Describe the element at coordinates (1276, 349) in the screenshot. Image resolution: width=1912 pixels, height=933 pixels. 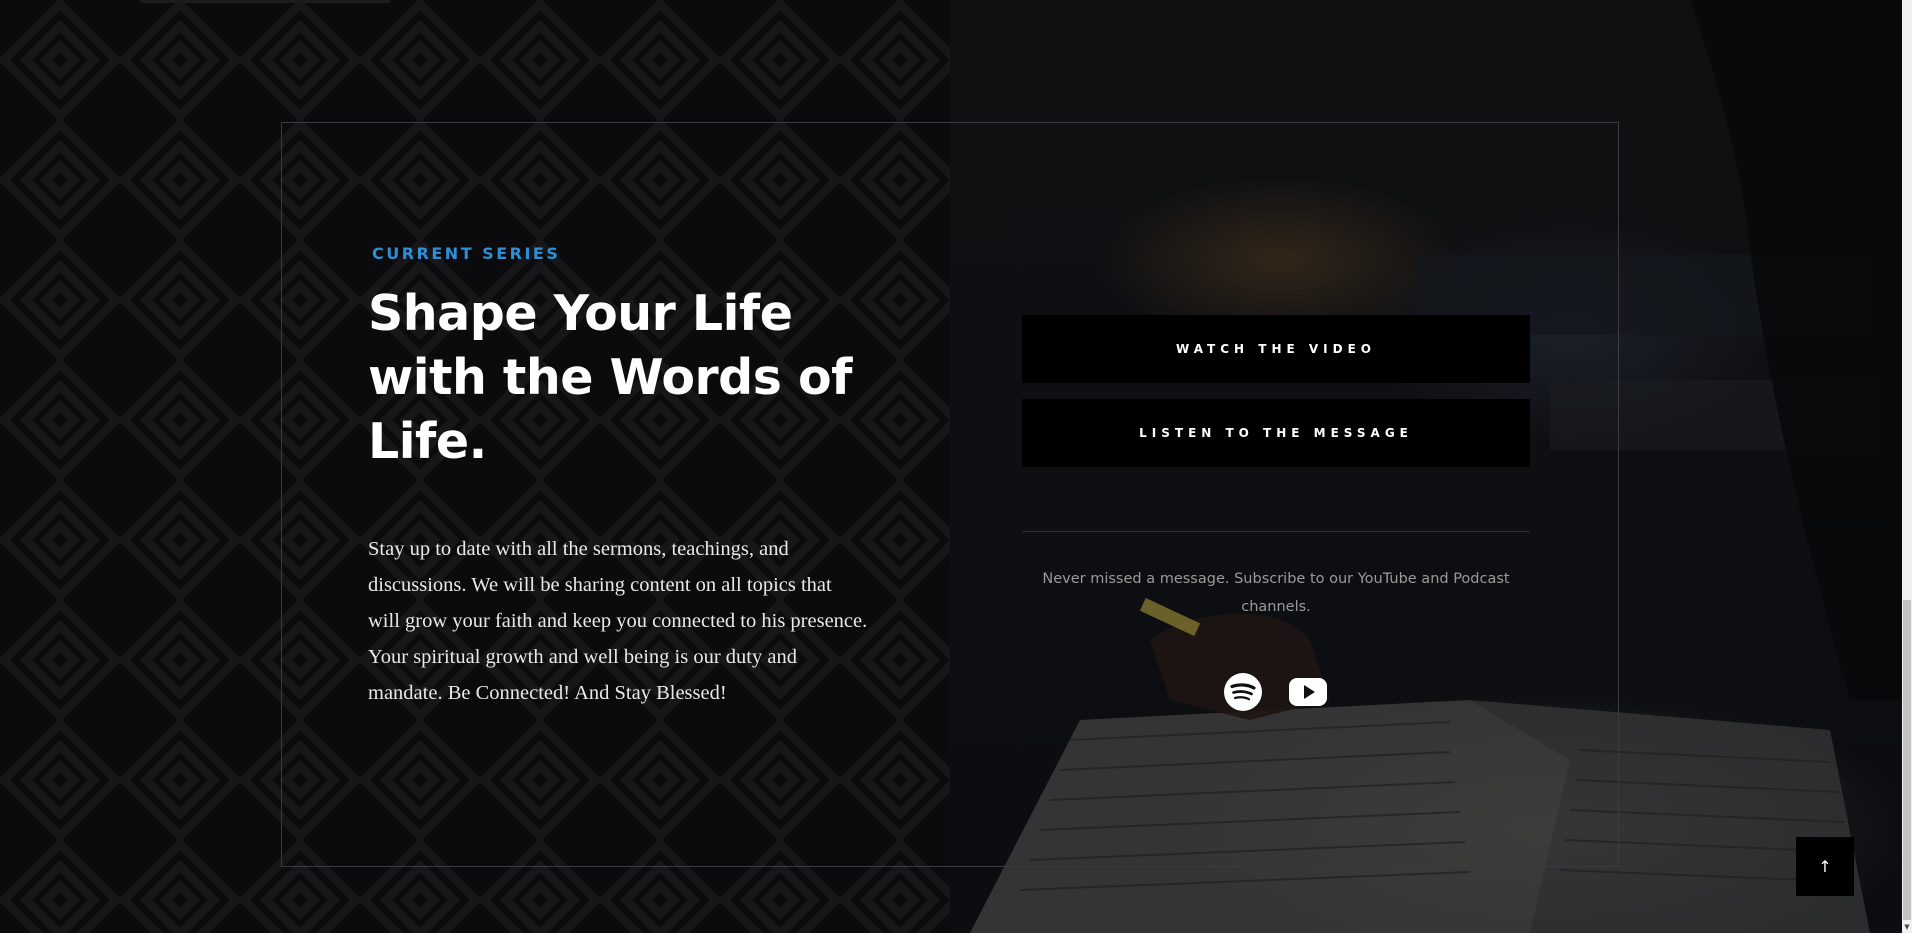
I see `watch-video-button: WATCH THE VIDEO` at that location.